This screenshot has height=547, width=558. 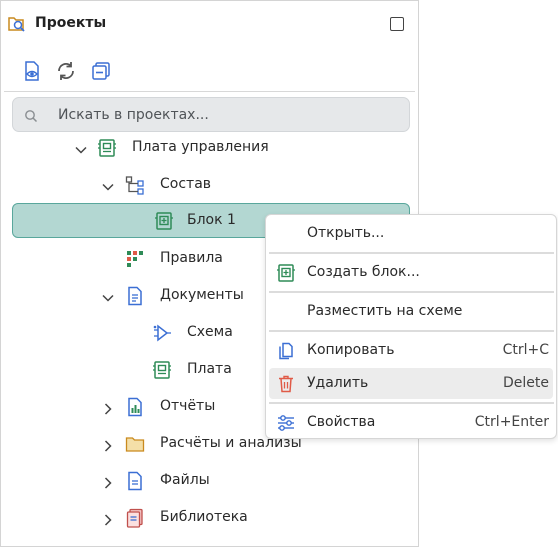 I want to click on schematic-icon, so click(x=162, y=333).